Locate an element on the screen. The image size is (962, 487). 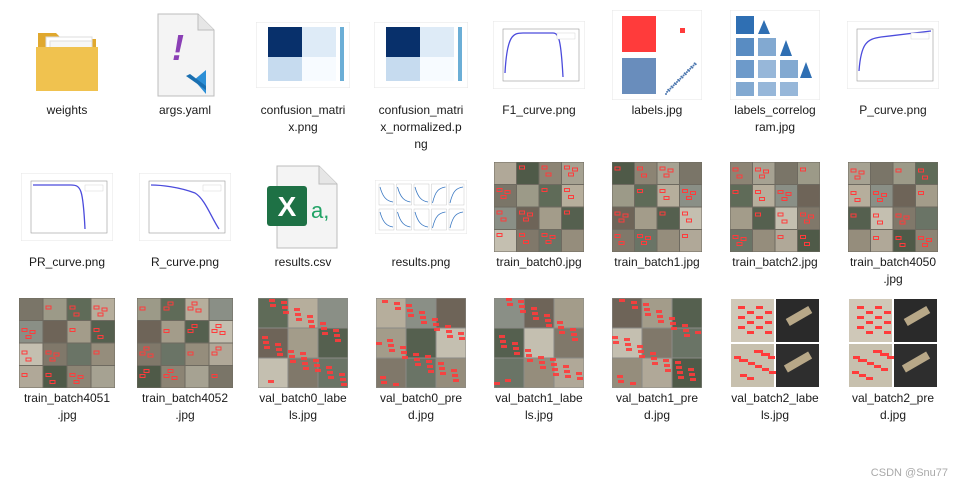
labels-thumbnail is located at coordinates (657, 55).